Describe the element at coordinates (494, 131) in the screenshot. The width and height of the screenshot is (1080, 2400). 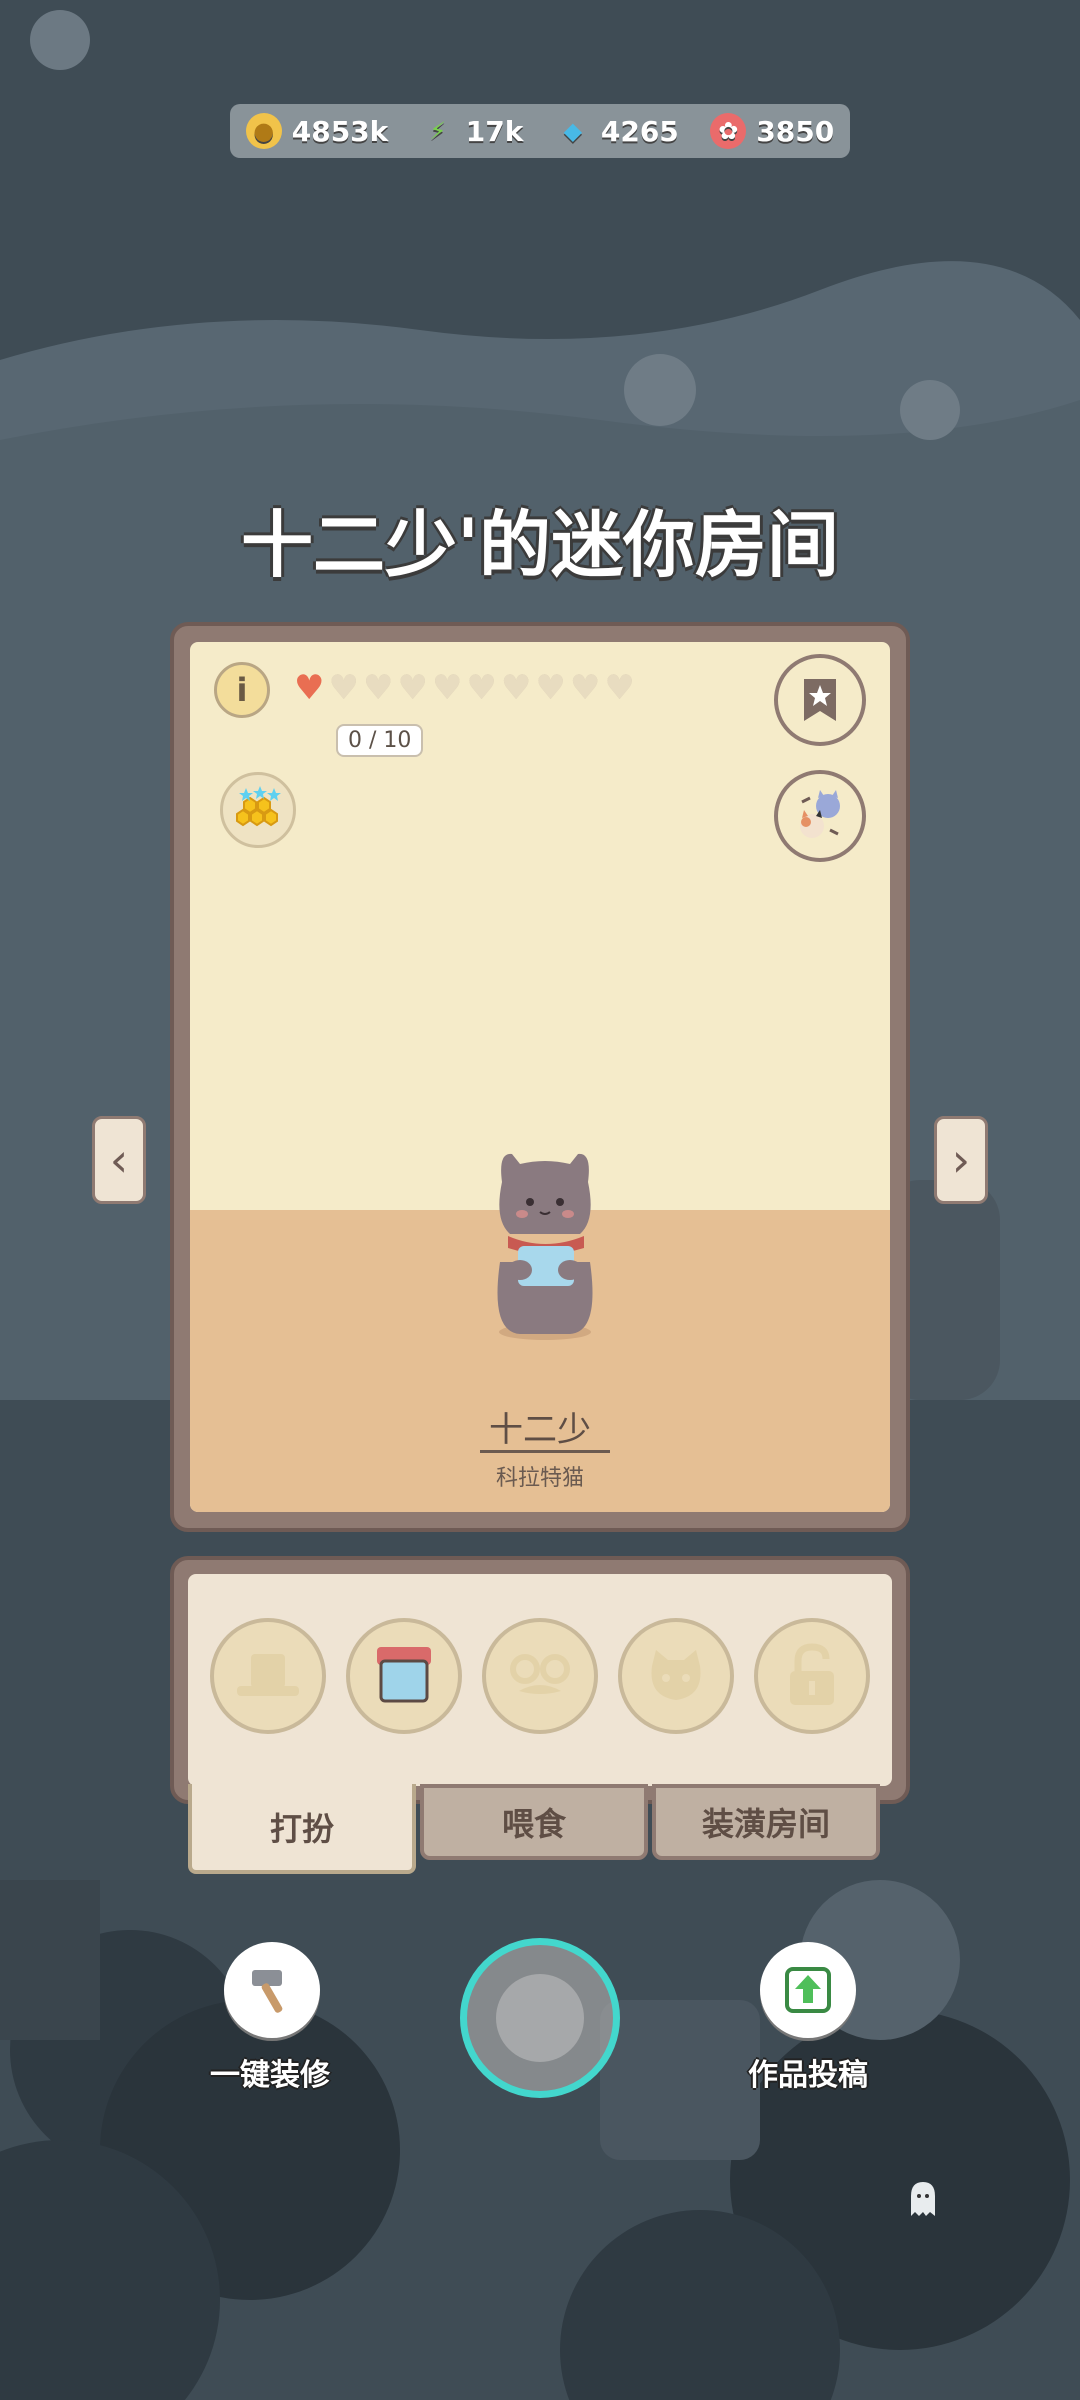
I see `energy-amount: 17k` at that location.